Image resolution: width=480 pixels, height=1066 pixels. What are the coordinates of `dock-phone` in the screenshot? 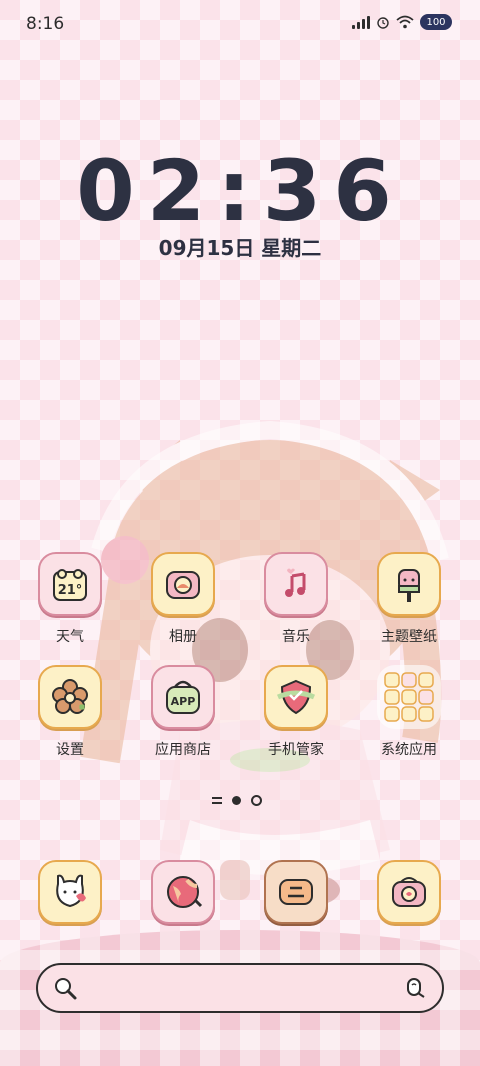 It's located at (70, 892).